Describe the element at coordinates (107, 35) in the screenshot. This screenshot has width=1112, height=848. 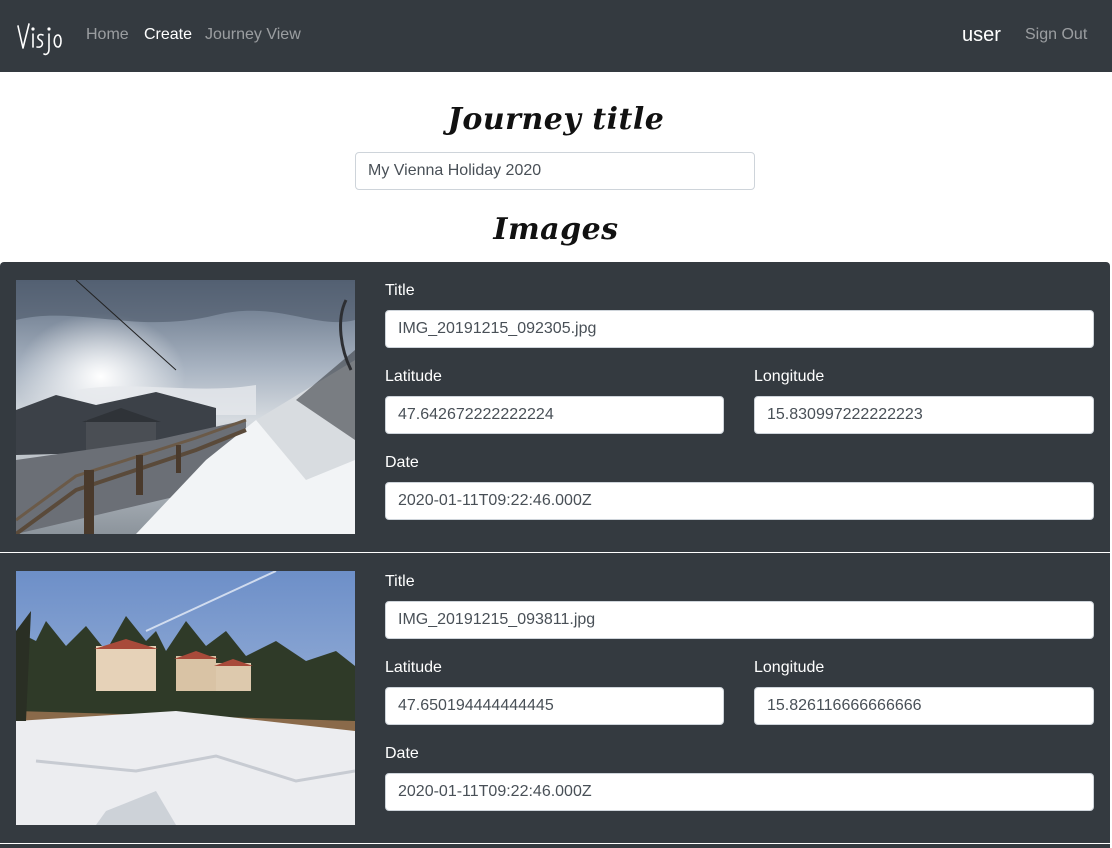
I see `nav-home-link: Home` at that location.